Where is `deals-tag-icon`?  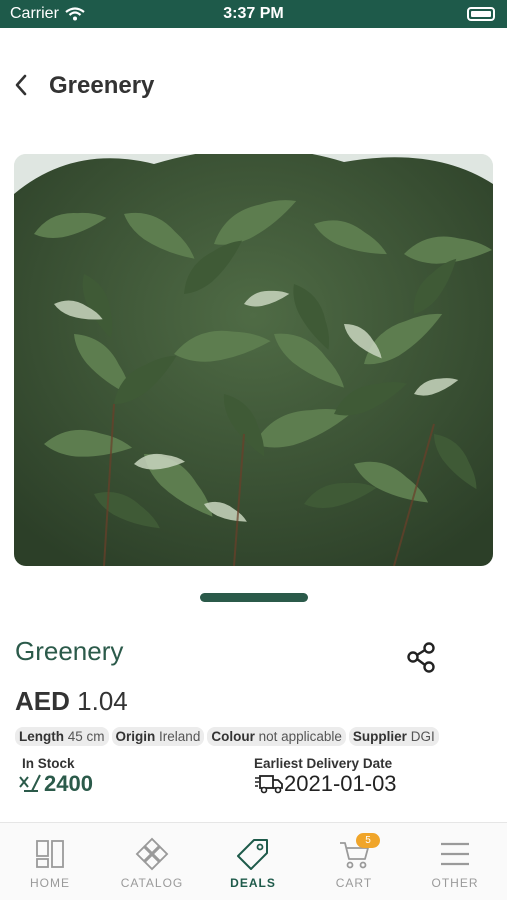
deals-tag-icon is located at coordinates (252, 854).